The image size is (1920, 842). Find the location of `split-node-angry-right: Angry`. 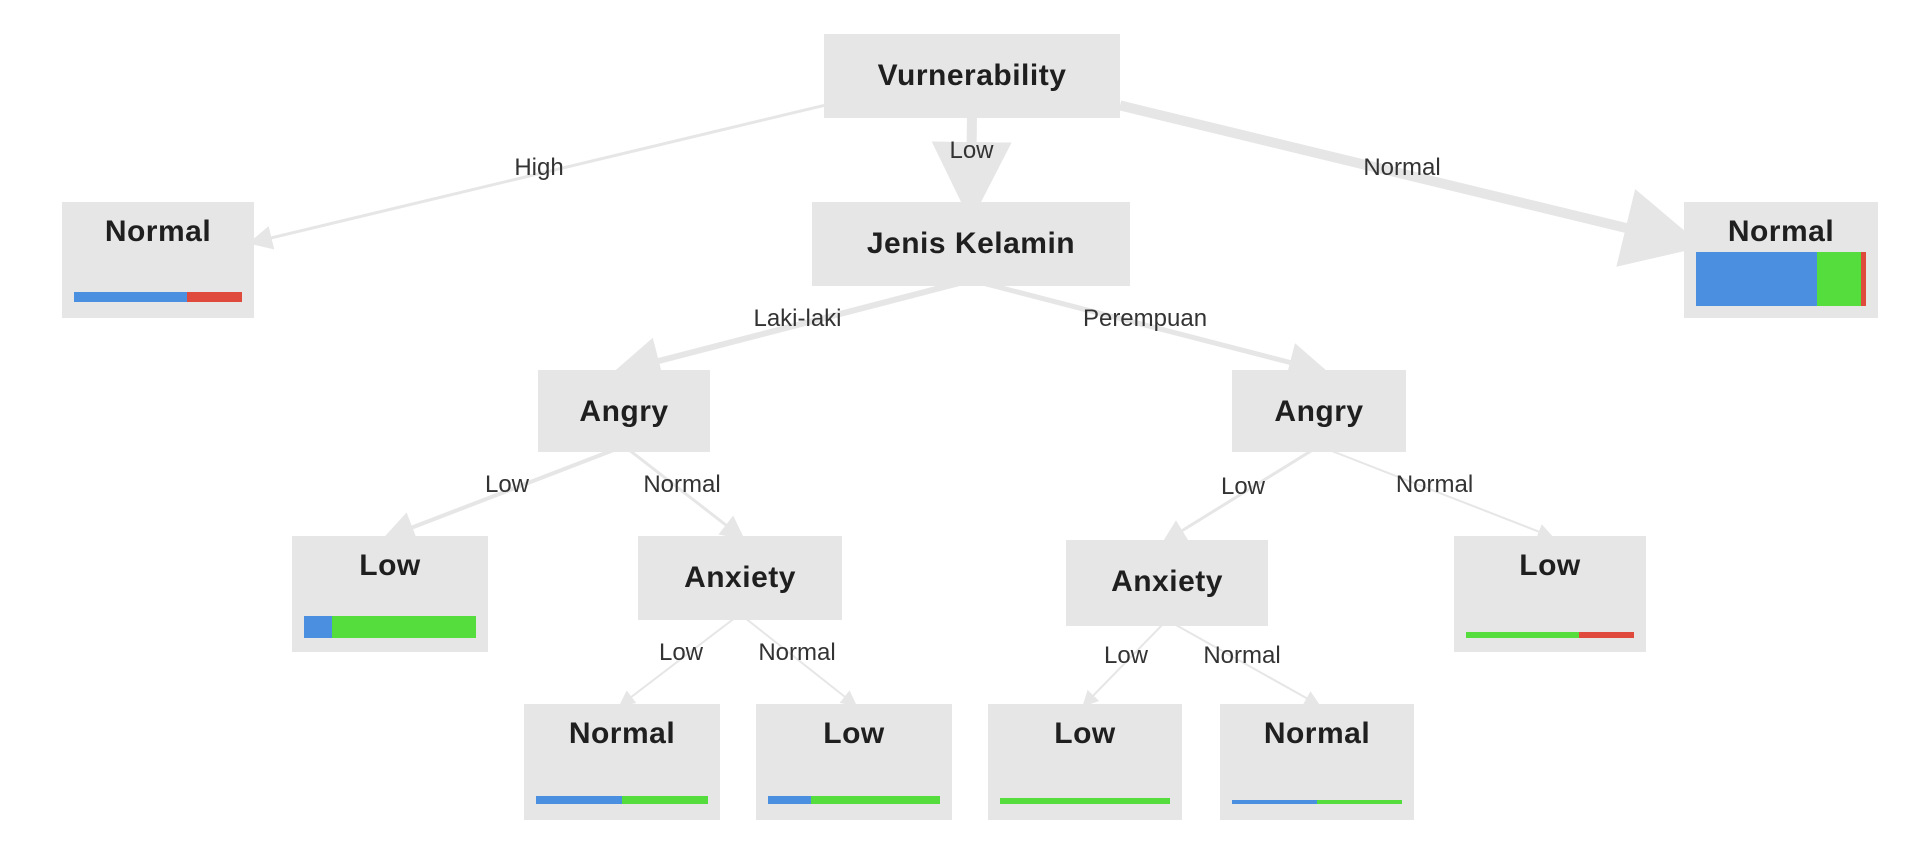

split-node-angry-right: Angry is located at coordinates (1319, 411).